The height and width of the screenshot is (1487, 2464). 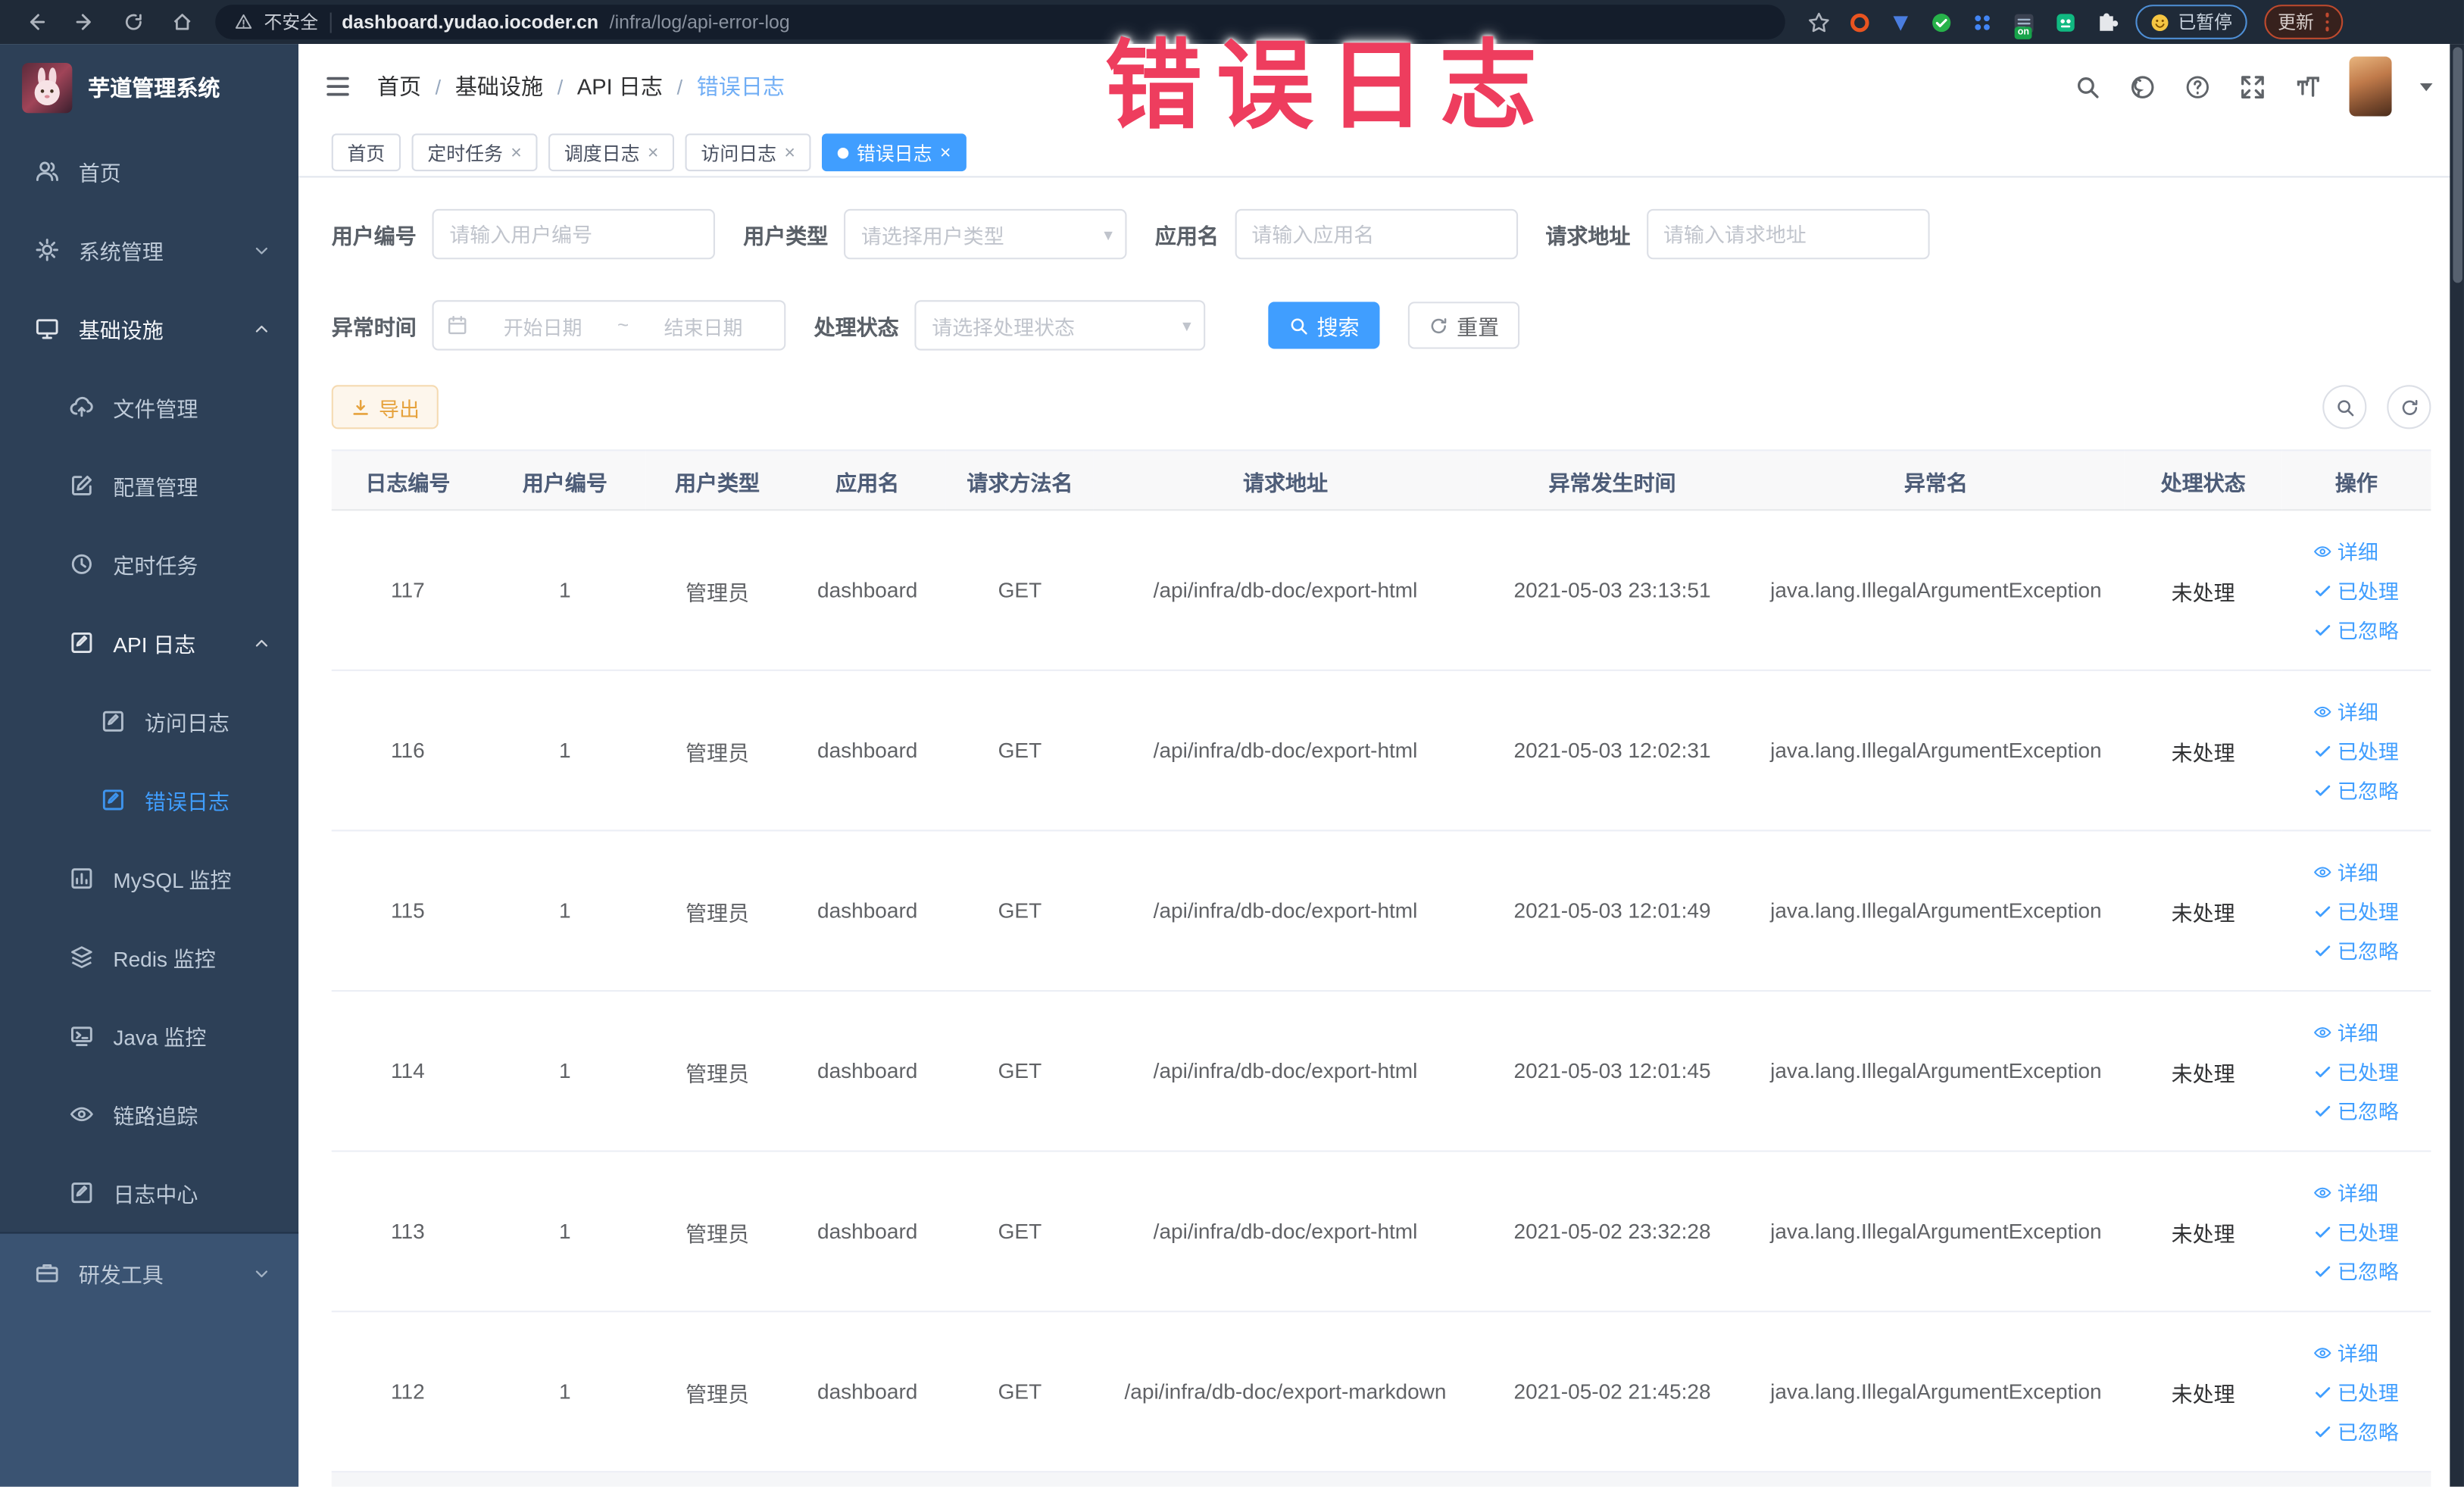 What do you see at coordinates (1941, 21) in the screenshot?
I see `extension-green-check-icon` at bounding box center [1941, 21].